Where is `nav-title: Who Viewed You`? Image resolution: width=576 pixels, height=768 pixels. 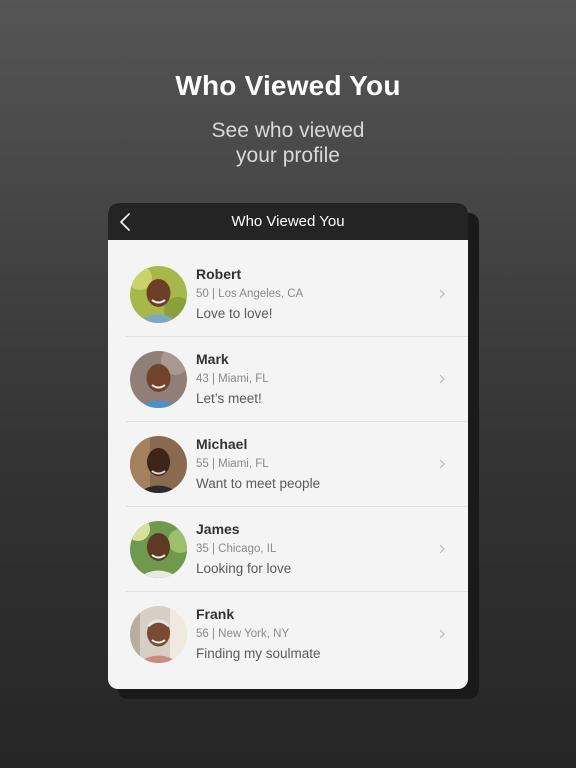
nav-title: Who Viewed You is located at coordinates (288, 221).